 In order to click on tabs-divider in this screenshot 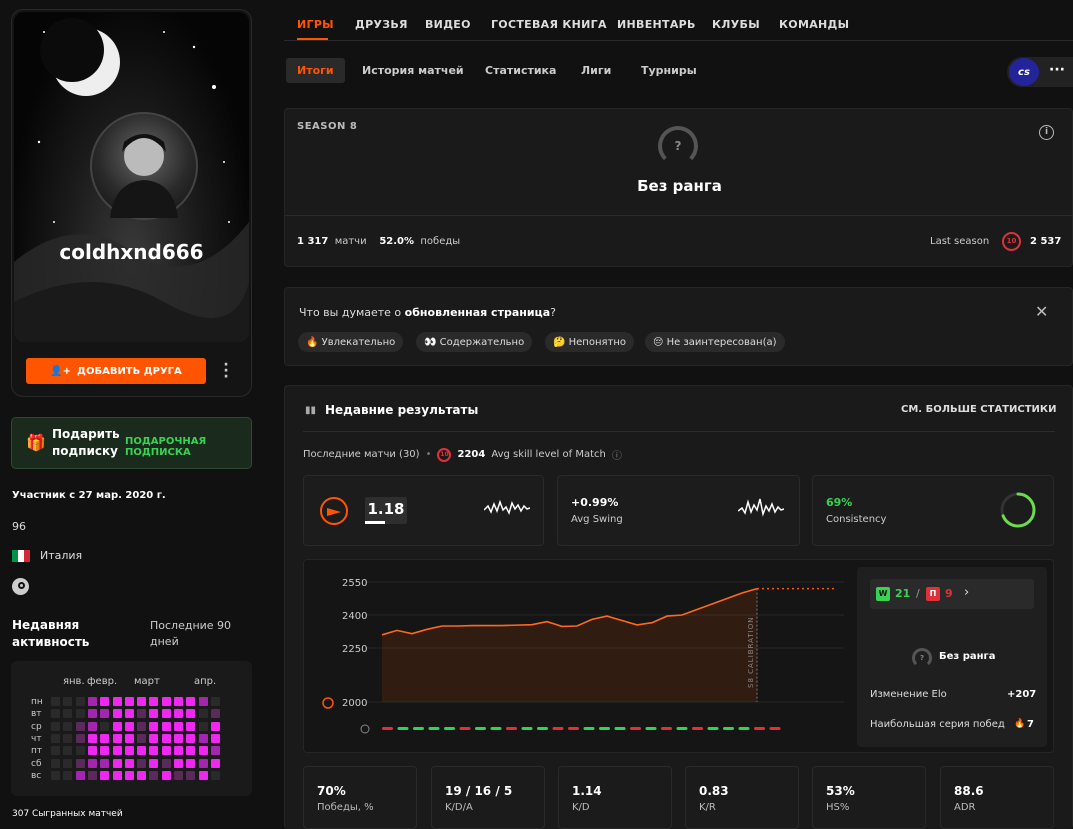, I will do `click(678, 40)`.